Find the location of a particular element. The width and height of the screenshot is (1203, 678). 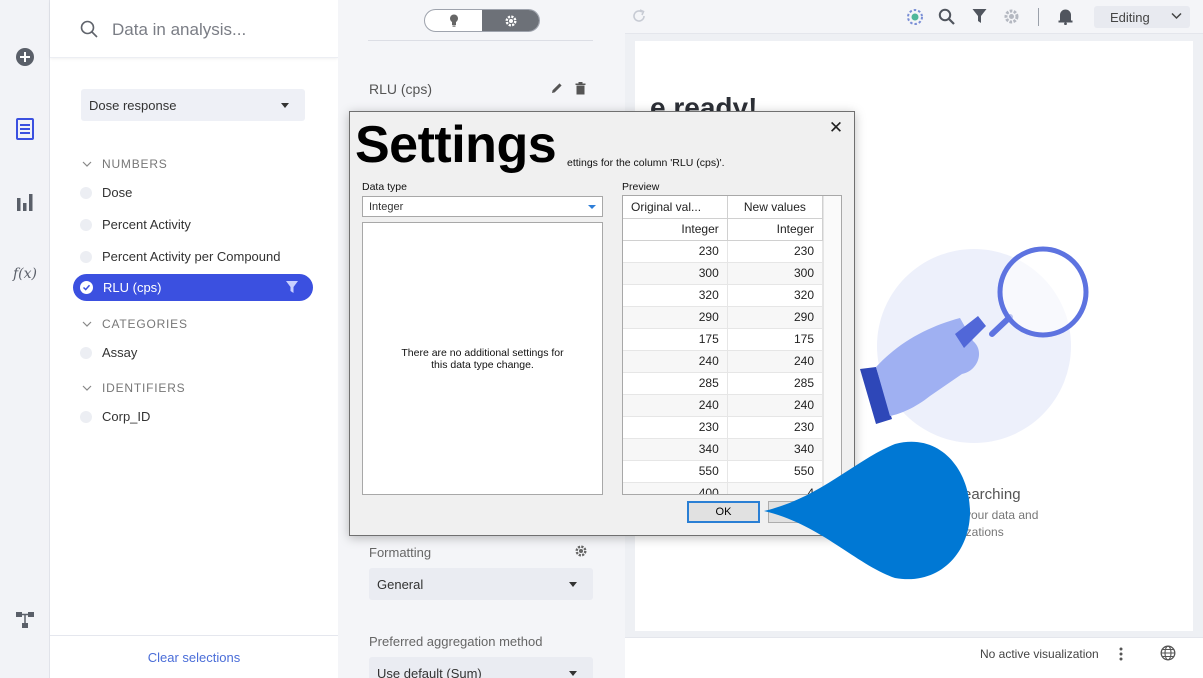

trash-icon is located at coordinates (580, 90).